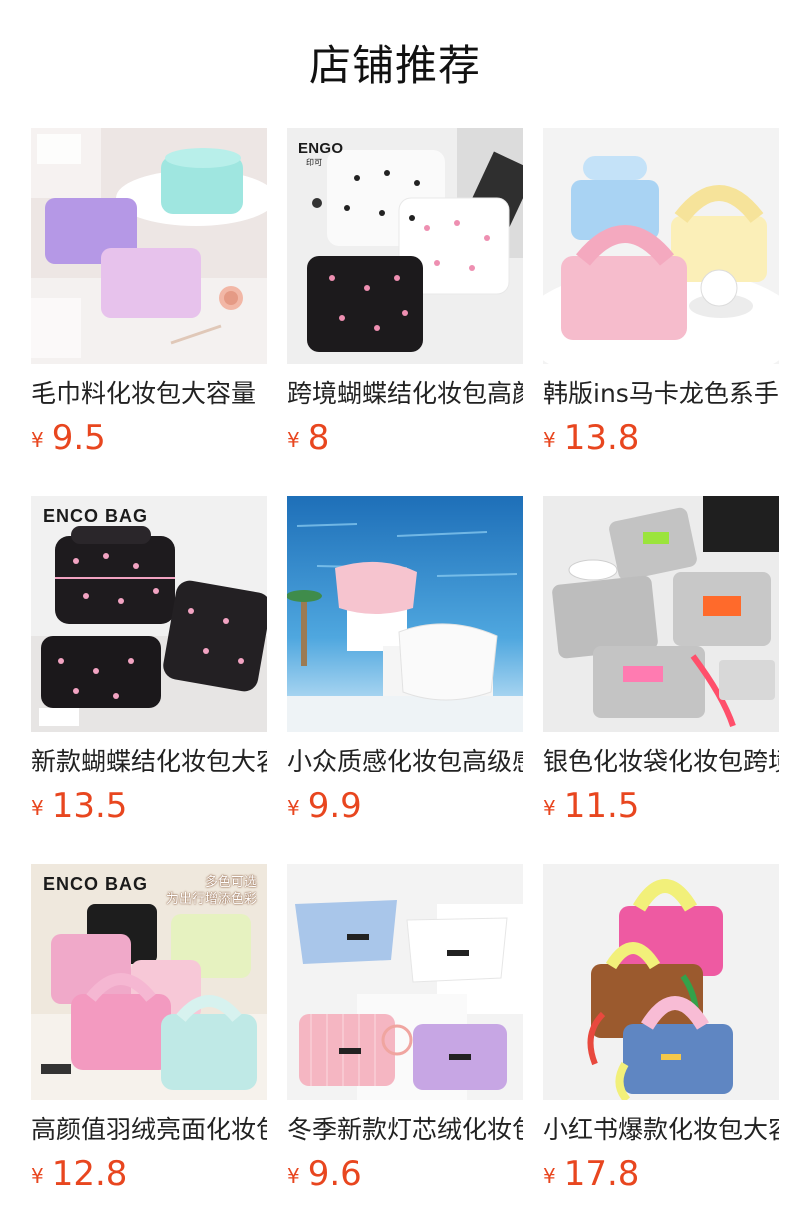  What do you see at coordinates (405, 246) in the screenshot?
I see `product-image: ENGO 印可` at bounding box center [405, 246].